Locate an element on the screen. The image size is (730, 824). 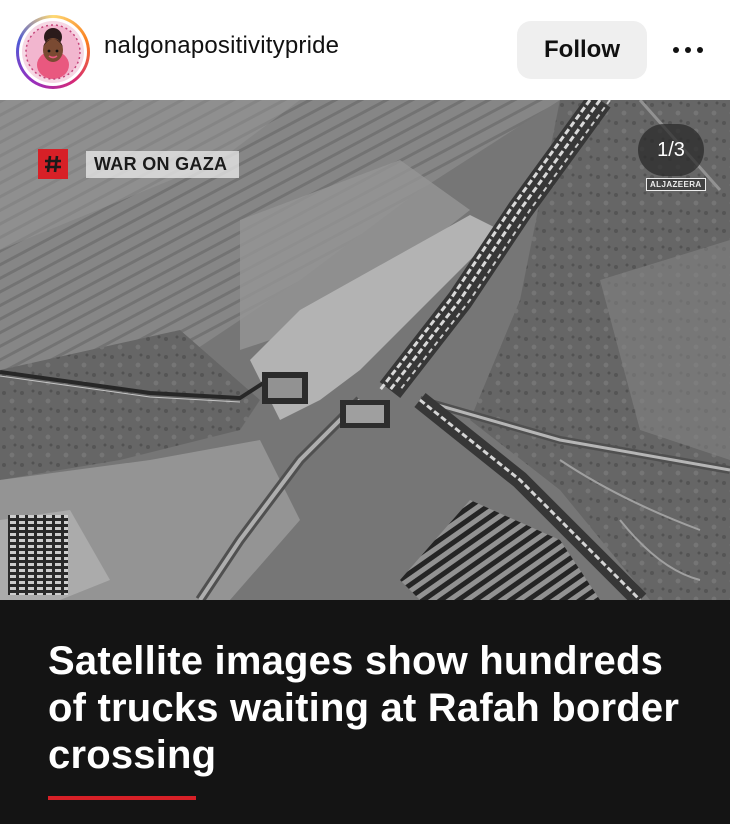
category-label: WAR ON GAZA is located at coordinates (163, 164).